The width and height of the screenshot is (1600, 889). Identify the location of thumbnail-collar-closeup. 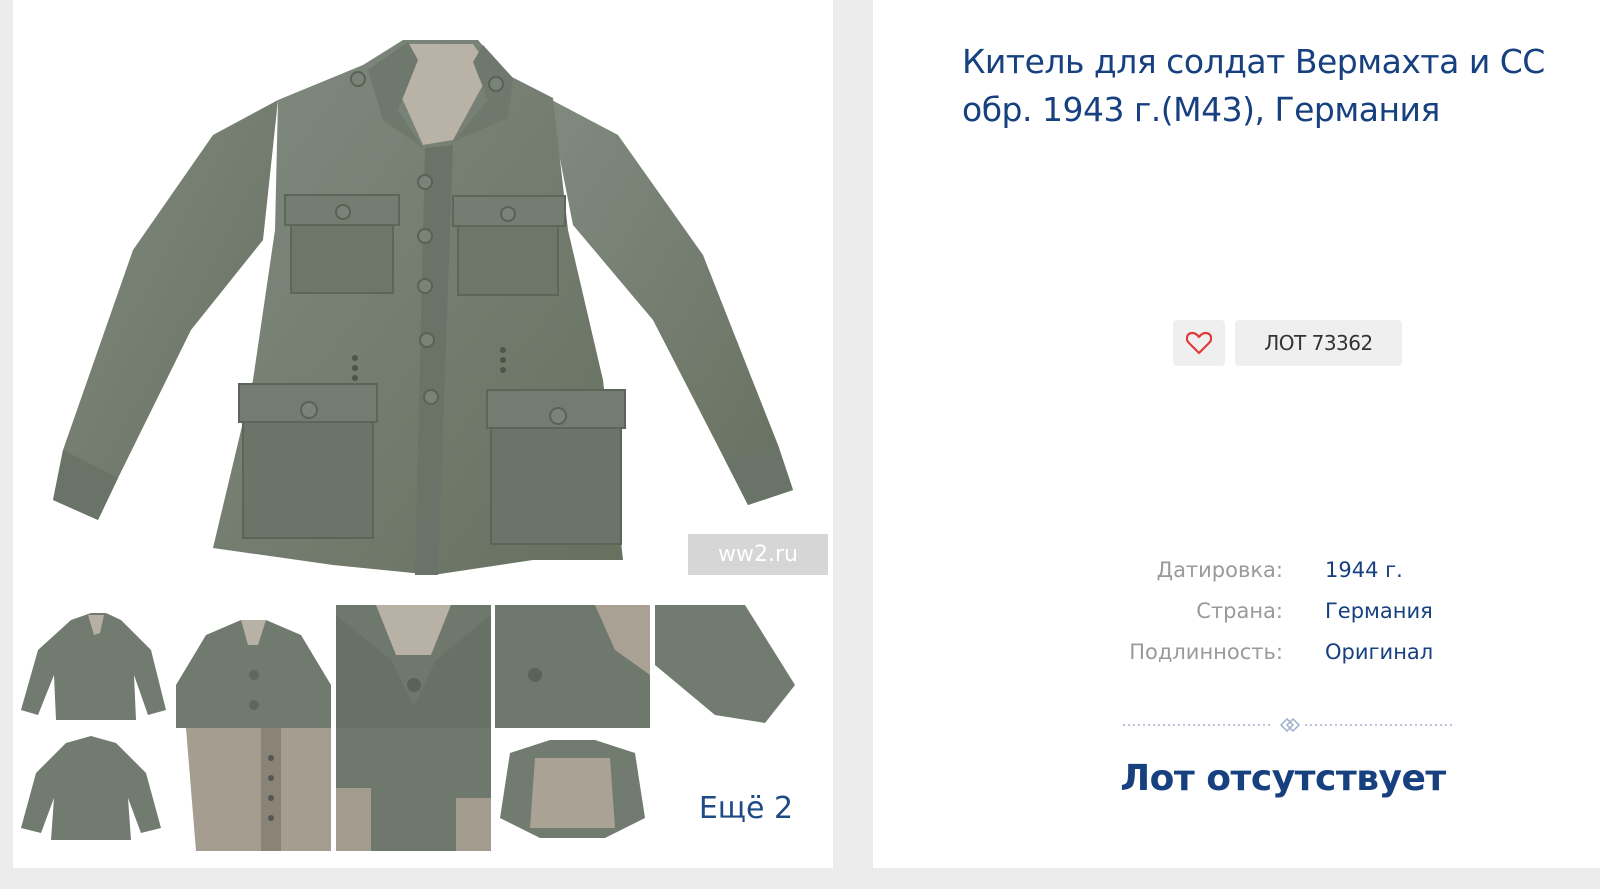
(413, 666).